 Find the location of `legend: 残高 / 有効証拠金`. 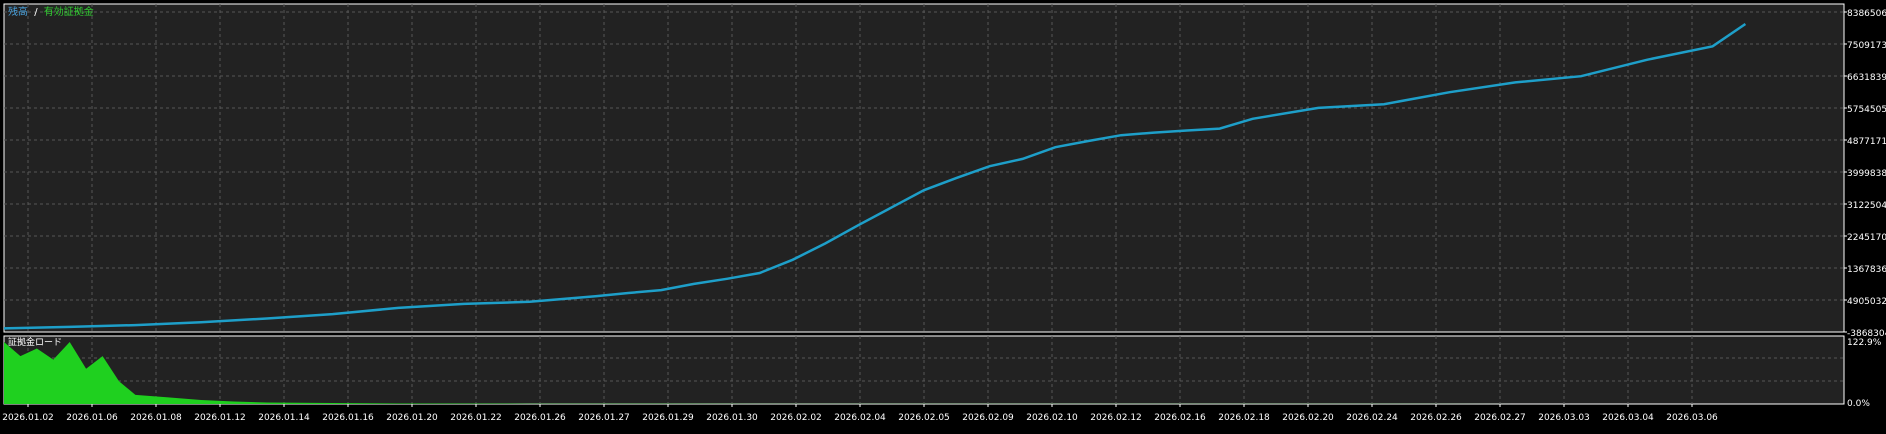

legend: 残高 / 有効証拠金 is located at coordinates (51, 11).